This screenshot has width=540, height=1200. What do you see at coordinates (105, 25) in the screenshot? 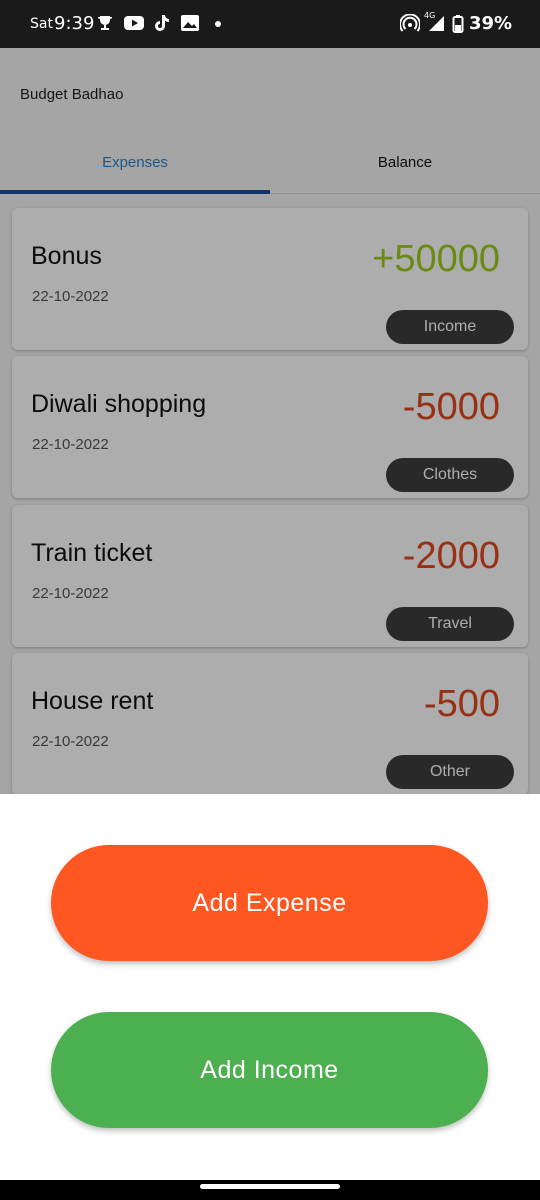
I see `trophy-icon` at bounding box center [105, 25].